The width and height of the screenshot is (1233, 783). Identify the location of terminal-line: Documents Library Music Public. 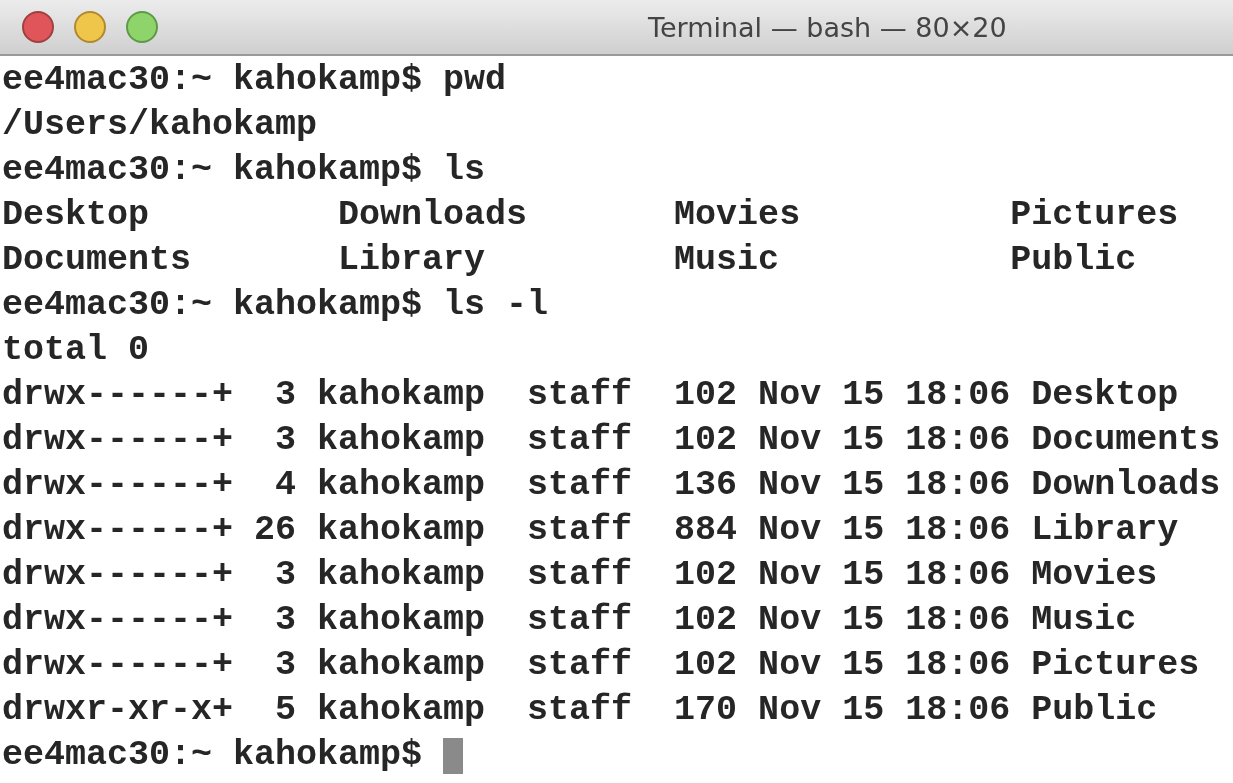
(569, 260).